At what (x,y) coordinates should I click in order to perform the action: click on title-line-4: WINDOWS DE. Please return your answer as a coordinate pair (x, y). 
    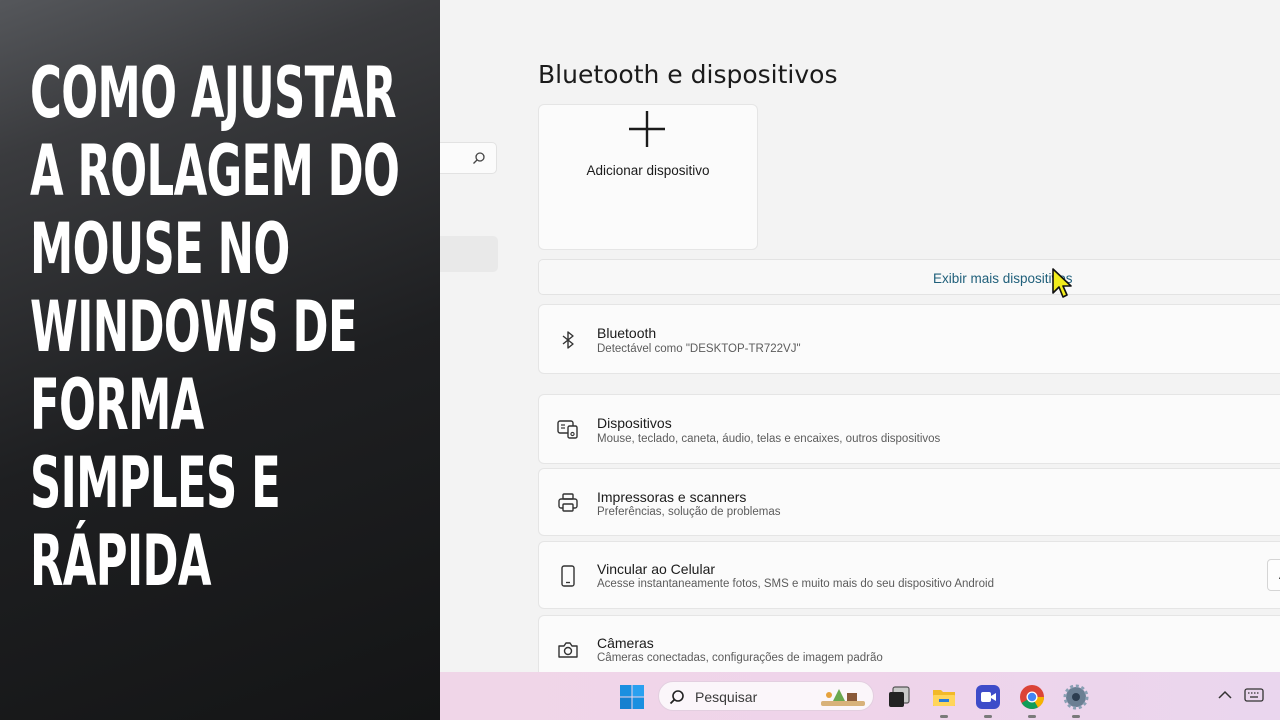
    Looking at the image, I should click on (194, 327).